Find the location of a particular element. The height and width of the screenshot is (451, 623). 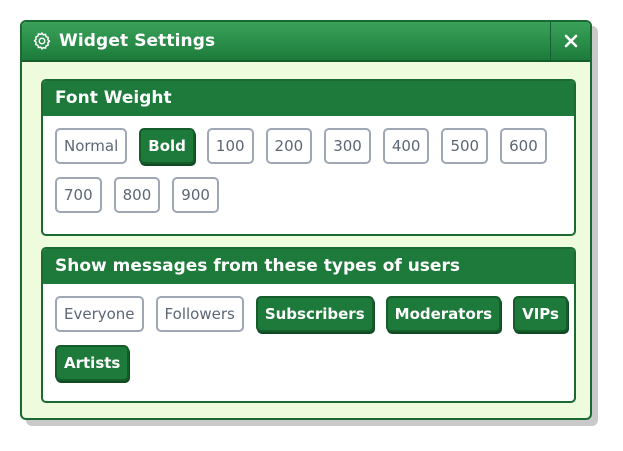

title-bar: Widget Settings is located at coordinates (306, 42).